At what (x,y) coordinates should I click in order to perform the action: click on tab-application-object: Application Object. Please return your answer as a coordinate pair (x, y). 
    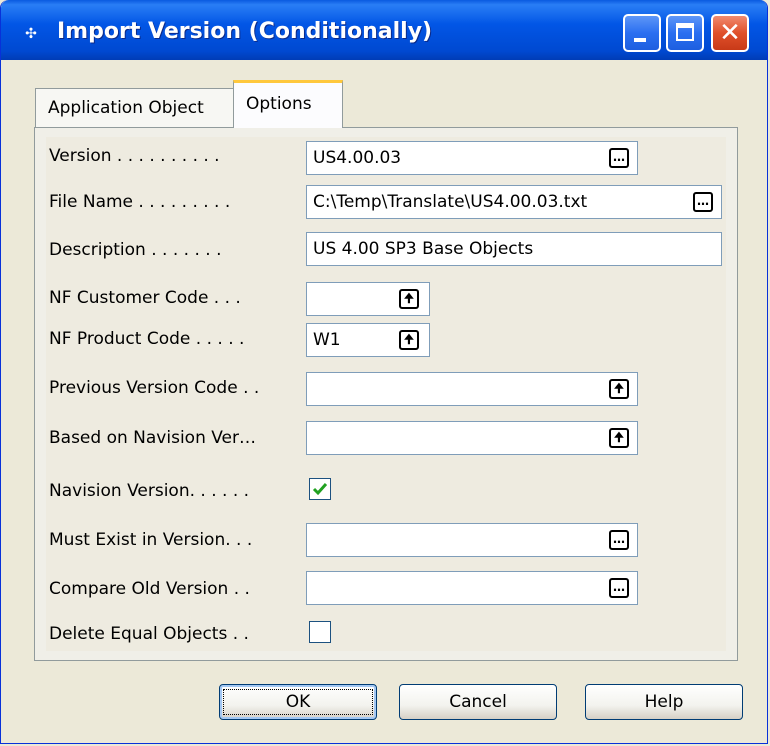
    Looking at the image, I should click on (135, 108).